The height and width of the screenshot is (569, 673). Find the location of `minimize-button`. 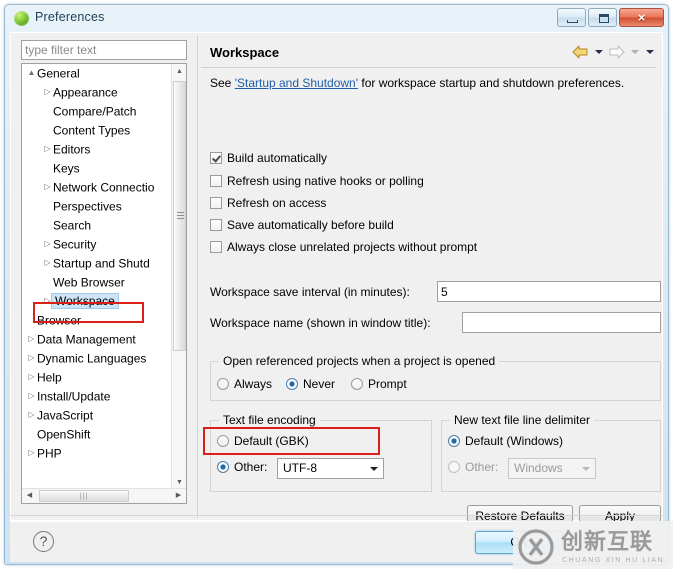

minimize-button is located at coordinates (571, 17).